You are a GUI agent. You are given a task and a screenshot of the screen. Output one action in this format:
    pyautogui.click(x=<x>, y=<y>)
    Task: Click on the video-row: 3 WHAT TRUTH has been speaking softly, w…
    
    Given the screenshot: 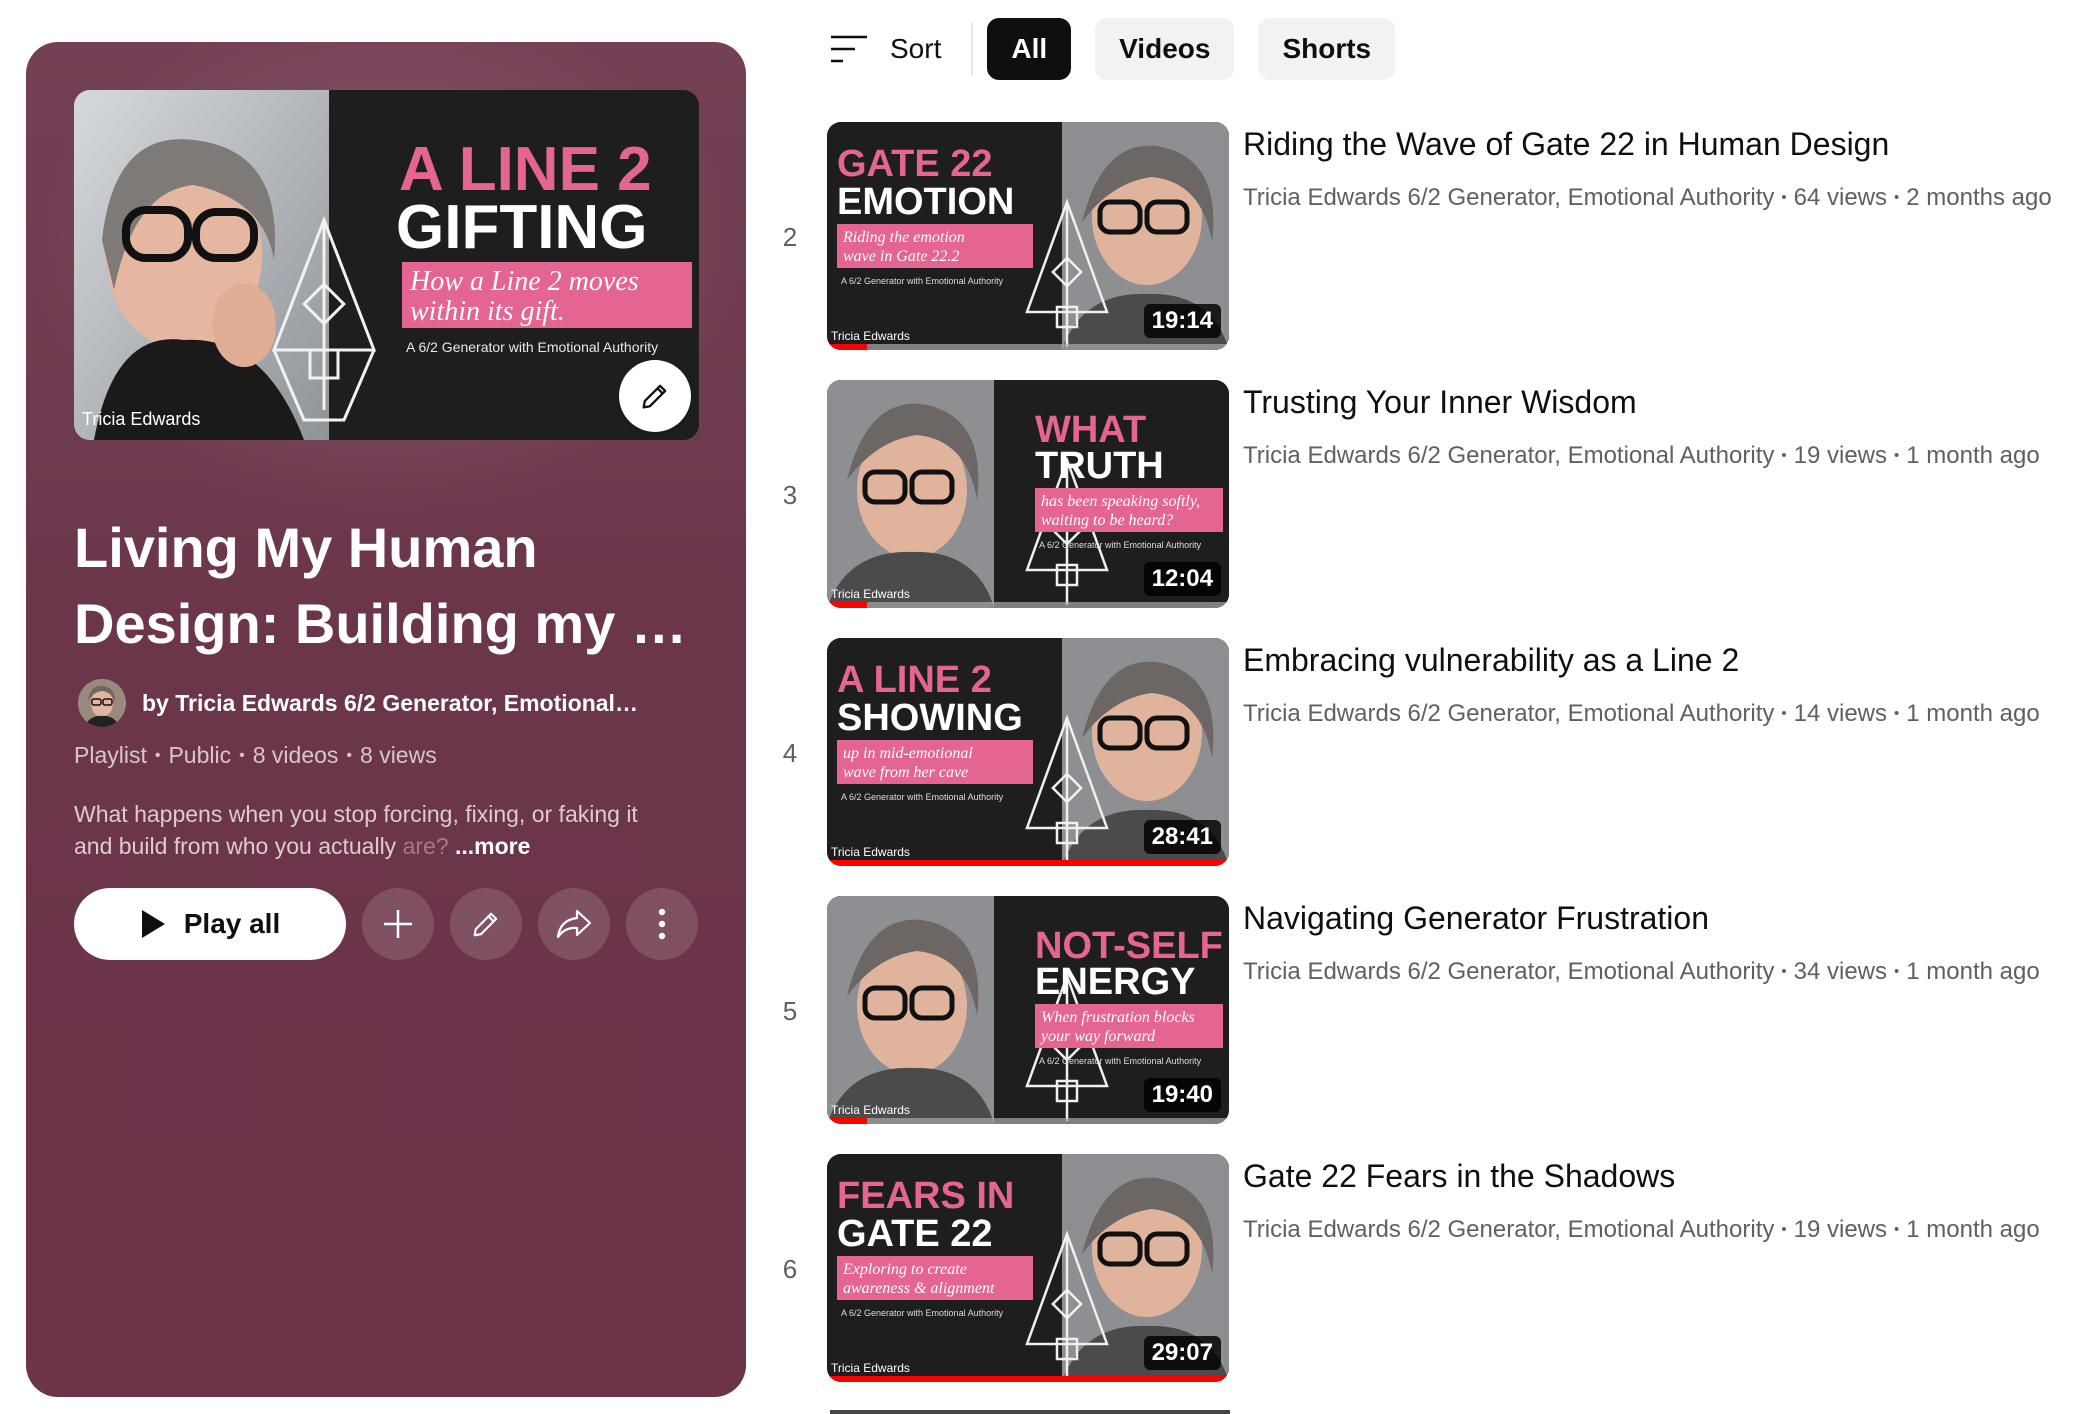 What is the action you would take?
    pyautogui.click(x=1420, y=494)
    